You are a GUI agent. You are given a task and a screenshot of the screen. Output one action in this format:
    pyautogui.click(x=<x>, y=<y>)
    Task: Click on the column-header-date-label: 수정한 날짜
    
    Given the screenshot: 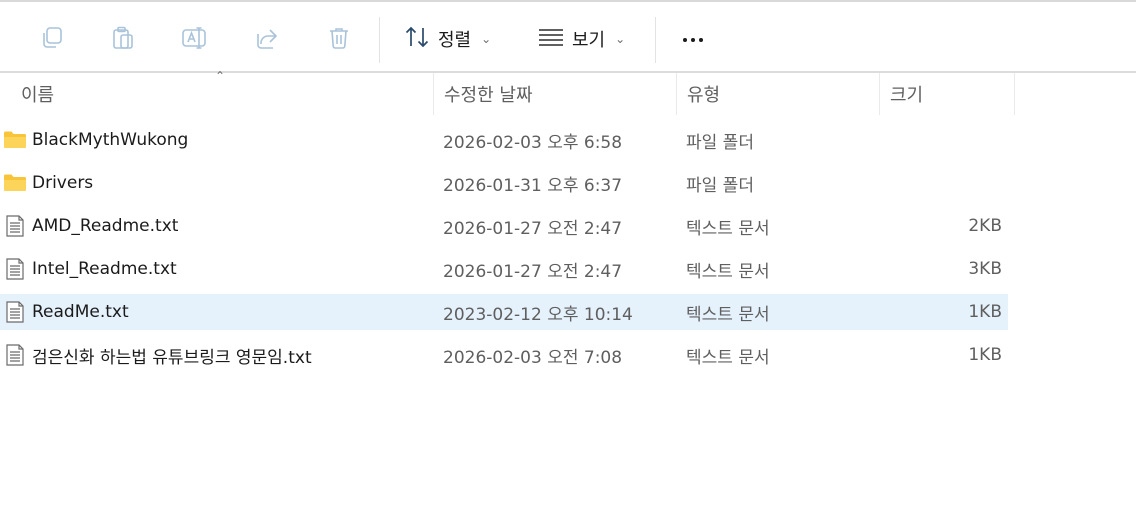 What is the action you would take?
    pyautogui.click(x=488, y=95)
    